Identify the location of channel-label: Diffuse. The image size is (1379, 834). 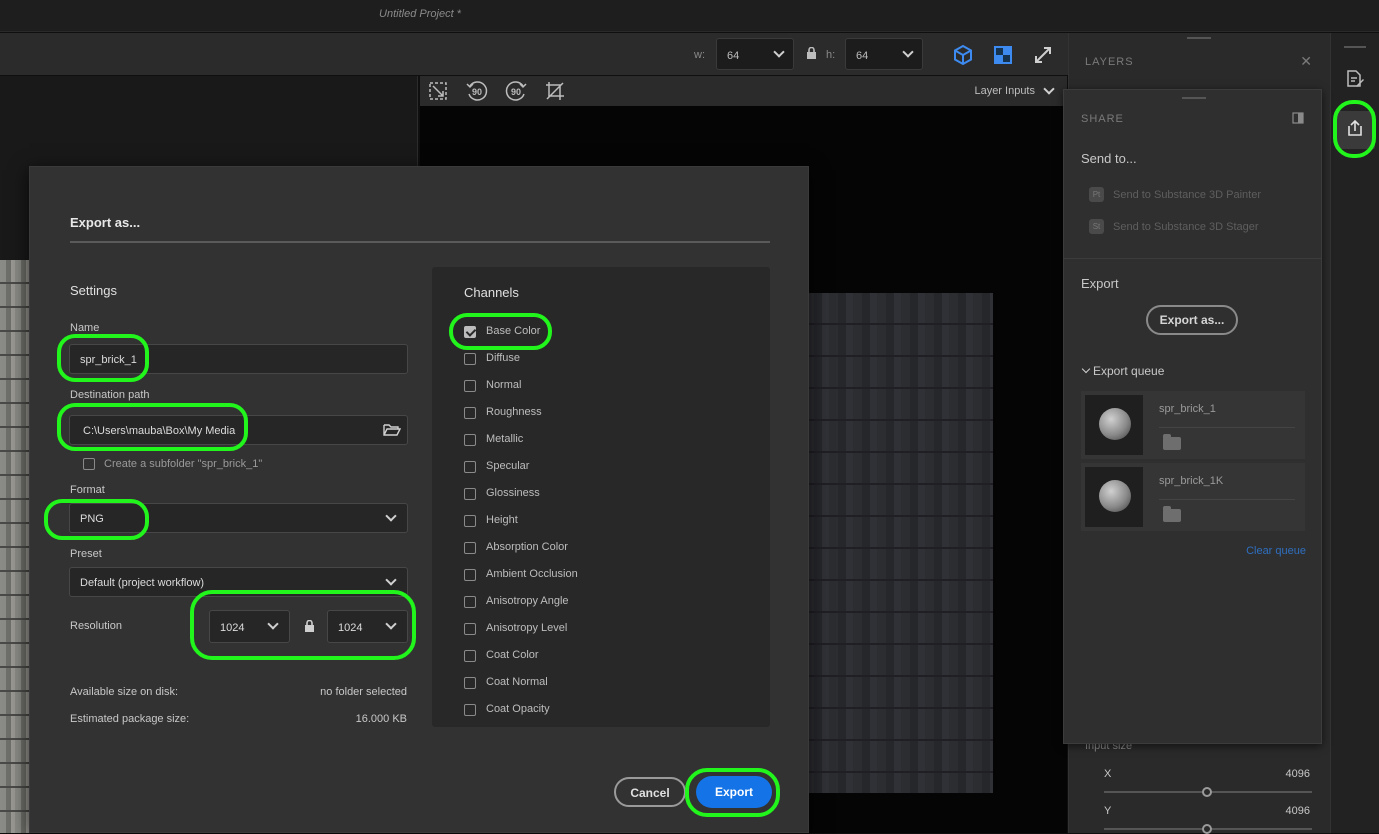
(503, 358).